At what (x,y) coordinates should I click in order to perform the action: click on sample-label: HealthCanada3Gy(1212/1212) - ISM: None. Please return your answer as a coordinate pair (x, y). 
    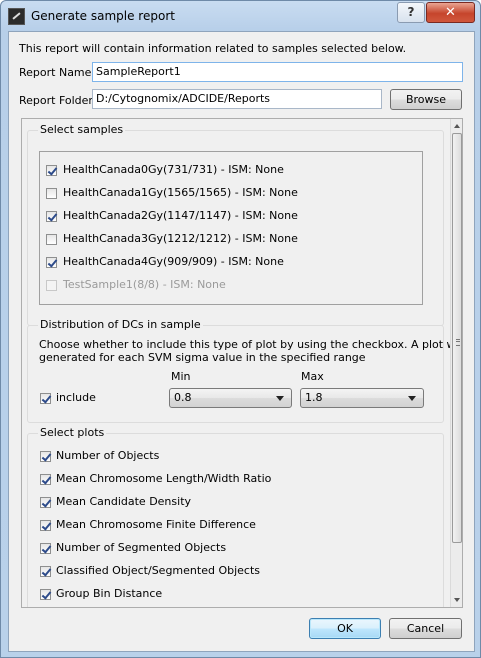
    Looking at the image, I should click on (180, 238).